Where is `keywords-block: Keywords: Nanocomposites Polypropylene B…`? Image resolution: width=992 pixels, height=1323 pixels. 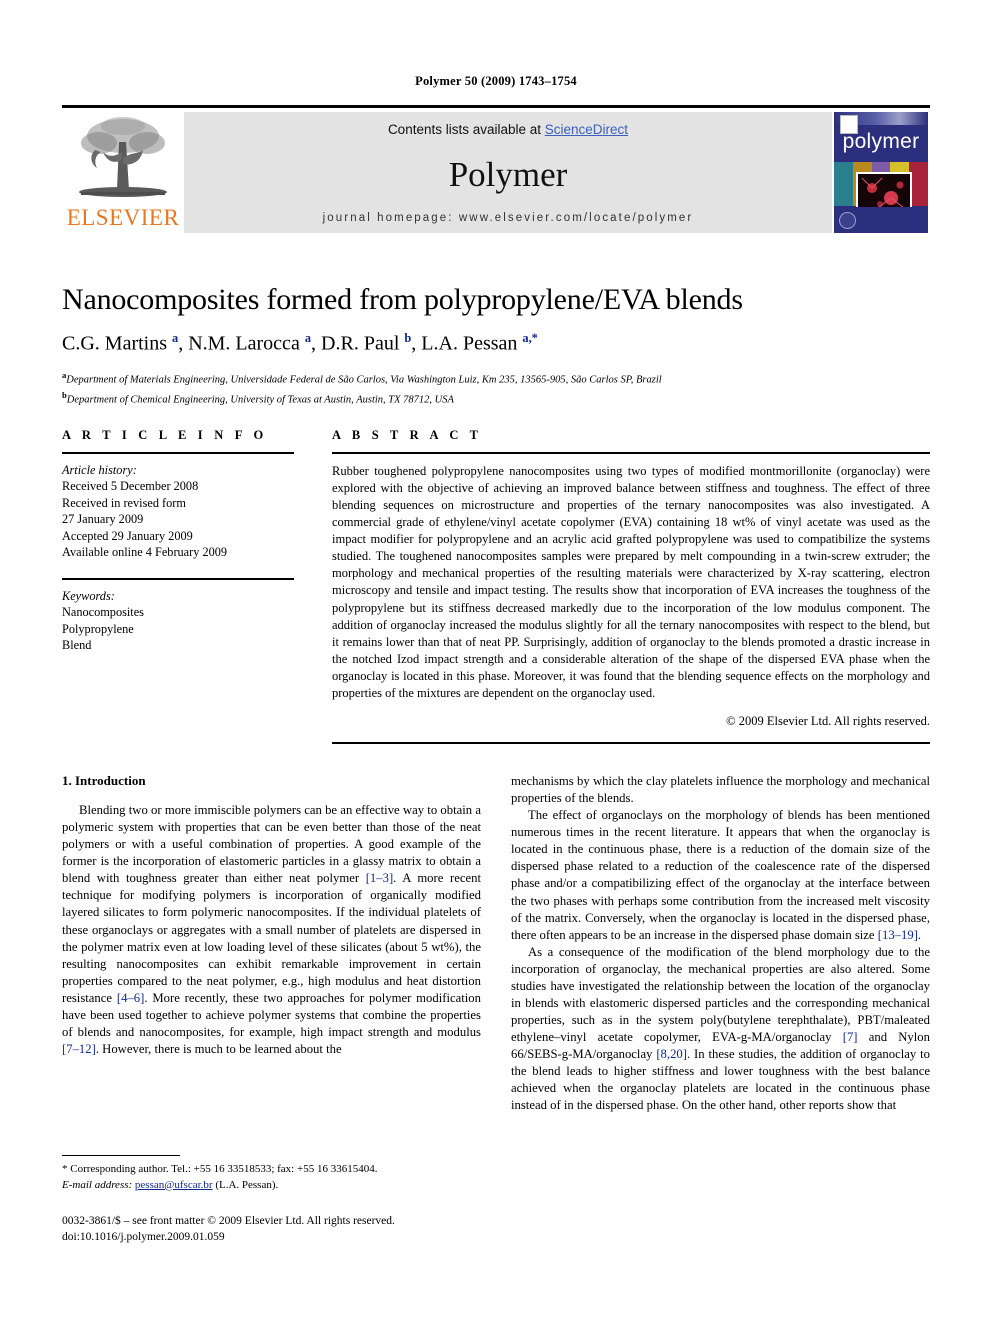 keywords-block: Keywords: Nanocomposites Polypropylene B… is located at coordinates (178, 615).